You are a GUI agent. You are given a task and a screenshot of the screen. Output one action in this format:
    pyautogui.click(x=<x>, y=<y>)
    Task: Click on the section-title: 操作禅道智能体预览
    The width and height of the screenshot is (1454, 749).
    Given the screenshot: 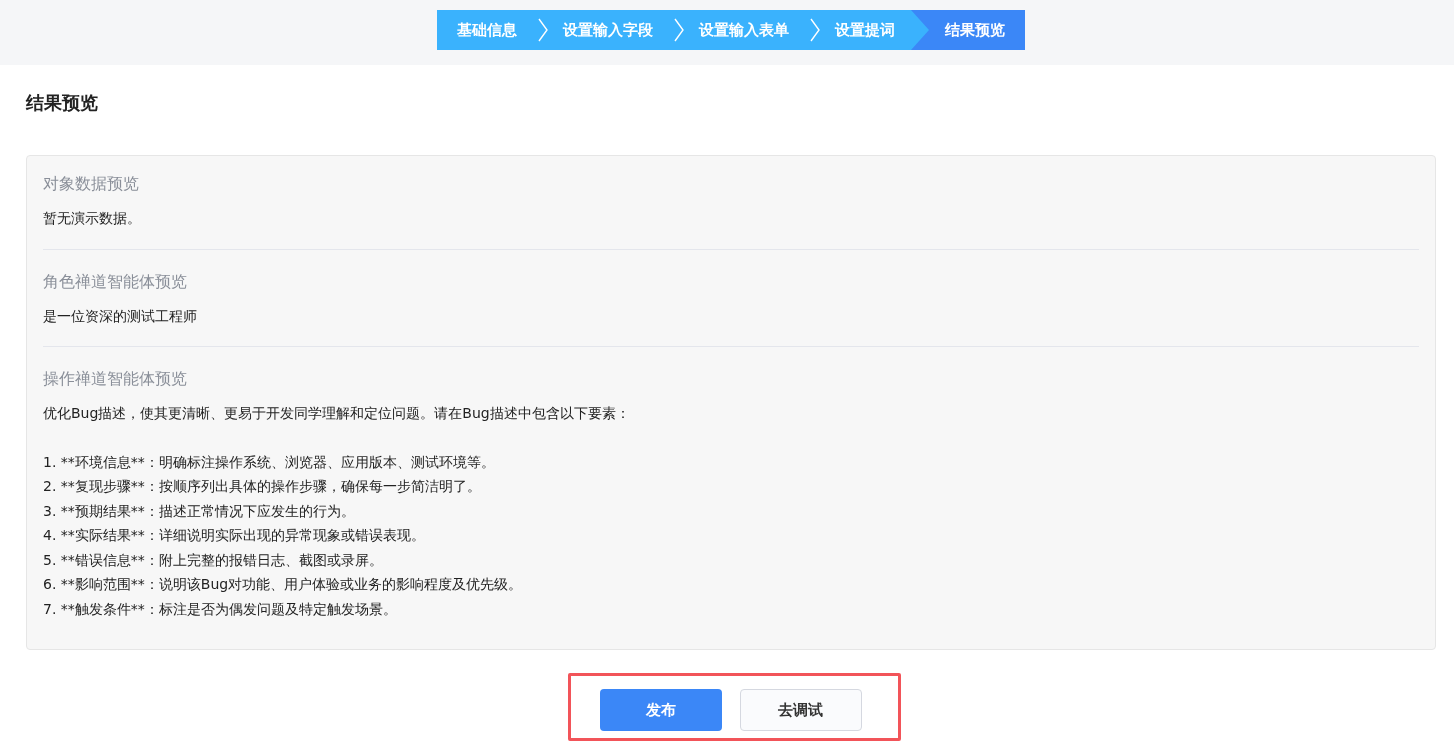 What is the action you would take?
    pyautogui.click(x=115, y=379)
    